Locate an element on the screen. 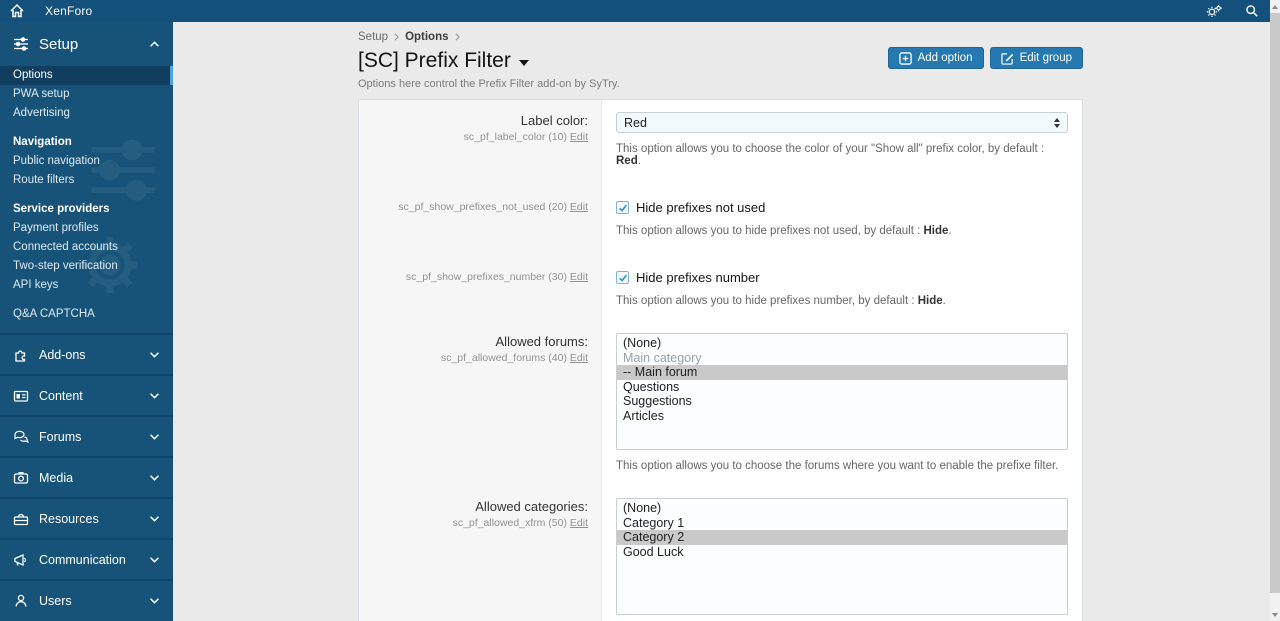  description-text: . is located at coordinates (944, 301).